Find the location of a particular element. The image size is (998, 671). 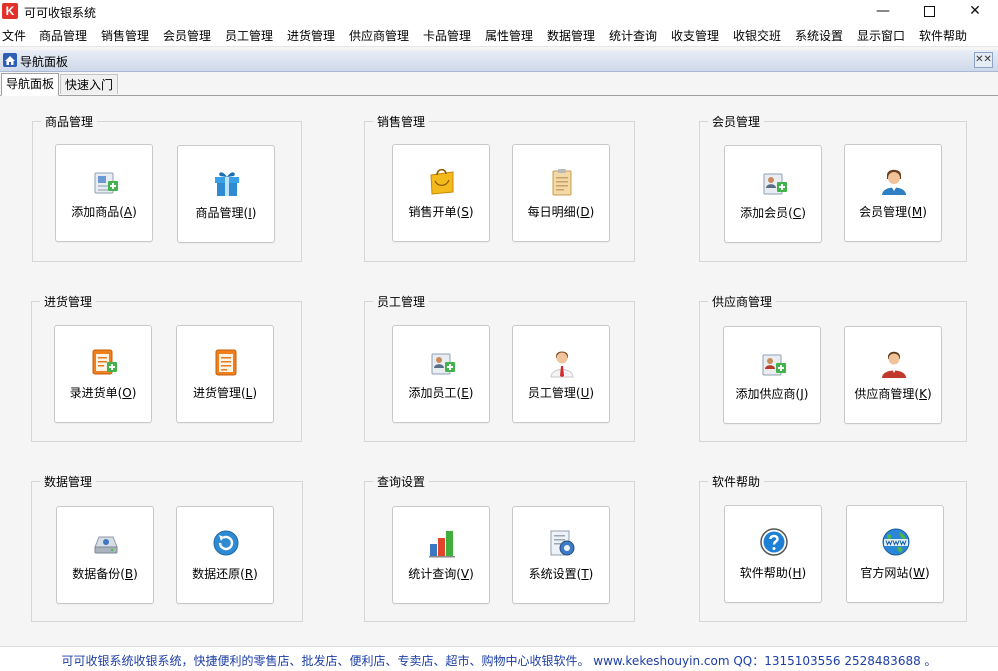

member-management-button: 会员管理(M) is located at coordinates (893, 193).